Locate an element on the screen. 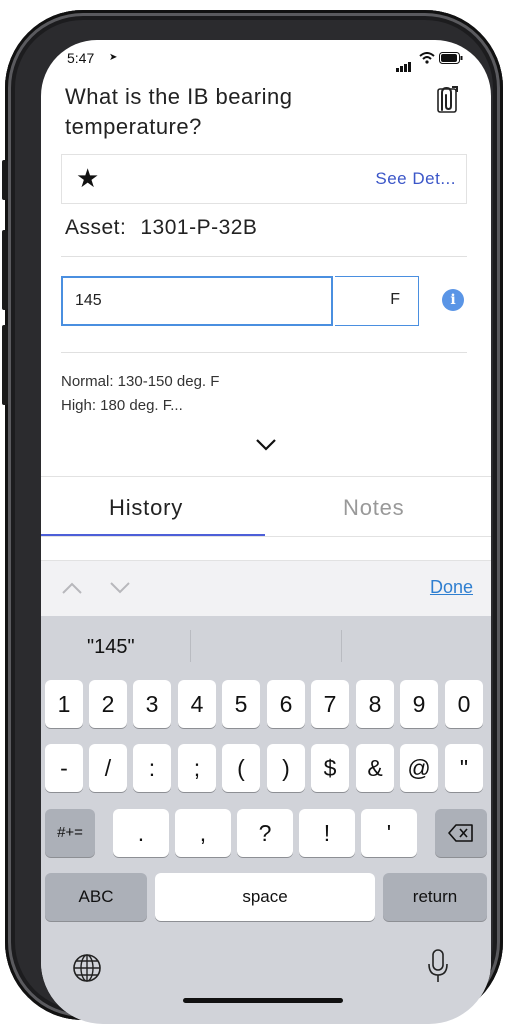 This screenshot has height=1026, width=509. key: . is located at coordinates (141, 833).